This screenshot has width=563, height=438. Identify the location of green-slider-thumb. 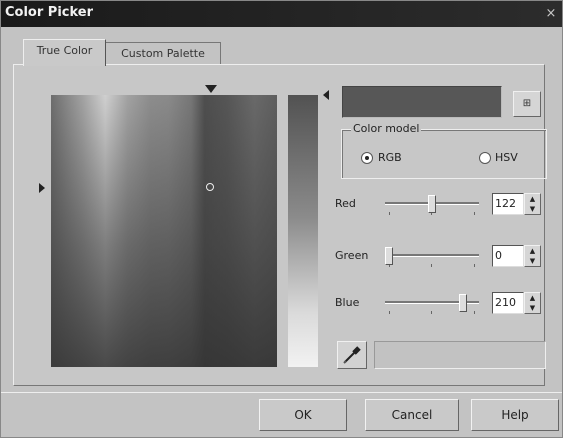
(389, 256).